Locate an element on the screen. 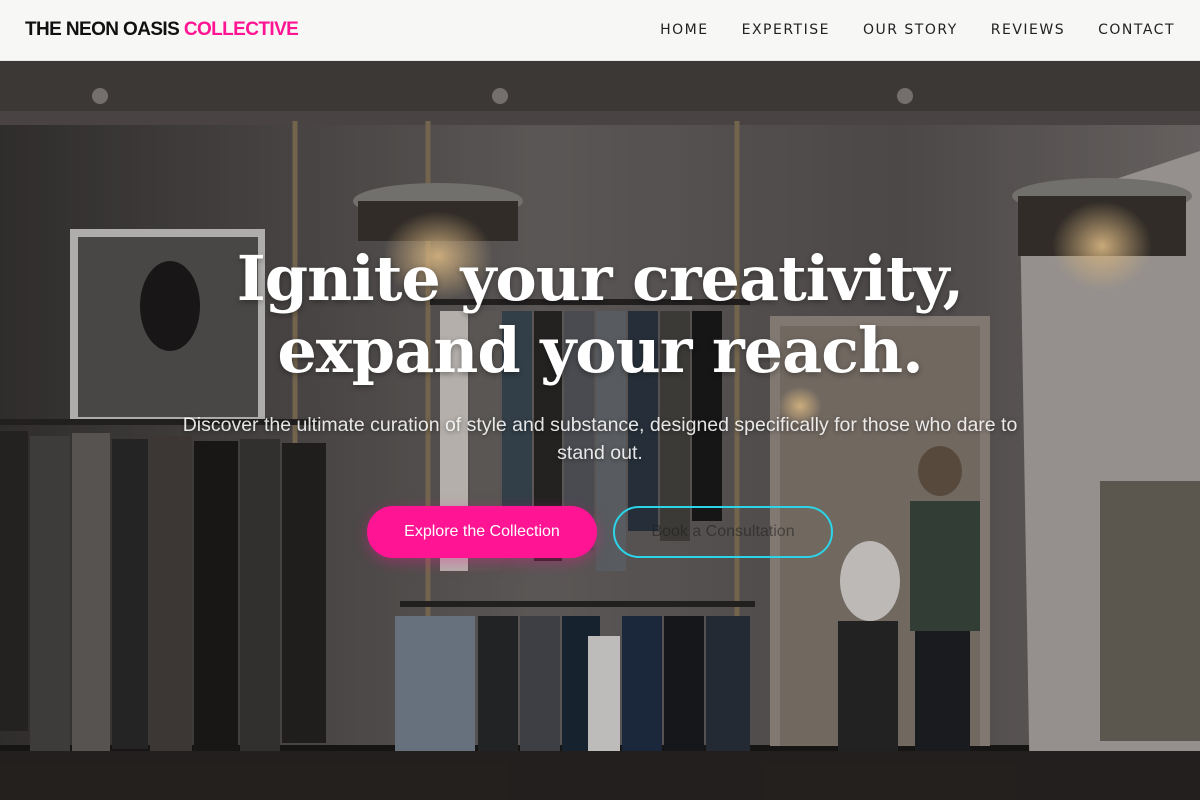 The height and width of the screenshot is (800, 1200). nav-link-expertise: EXPERTISE is located at coordinates (786, 30).